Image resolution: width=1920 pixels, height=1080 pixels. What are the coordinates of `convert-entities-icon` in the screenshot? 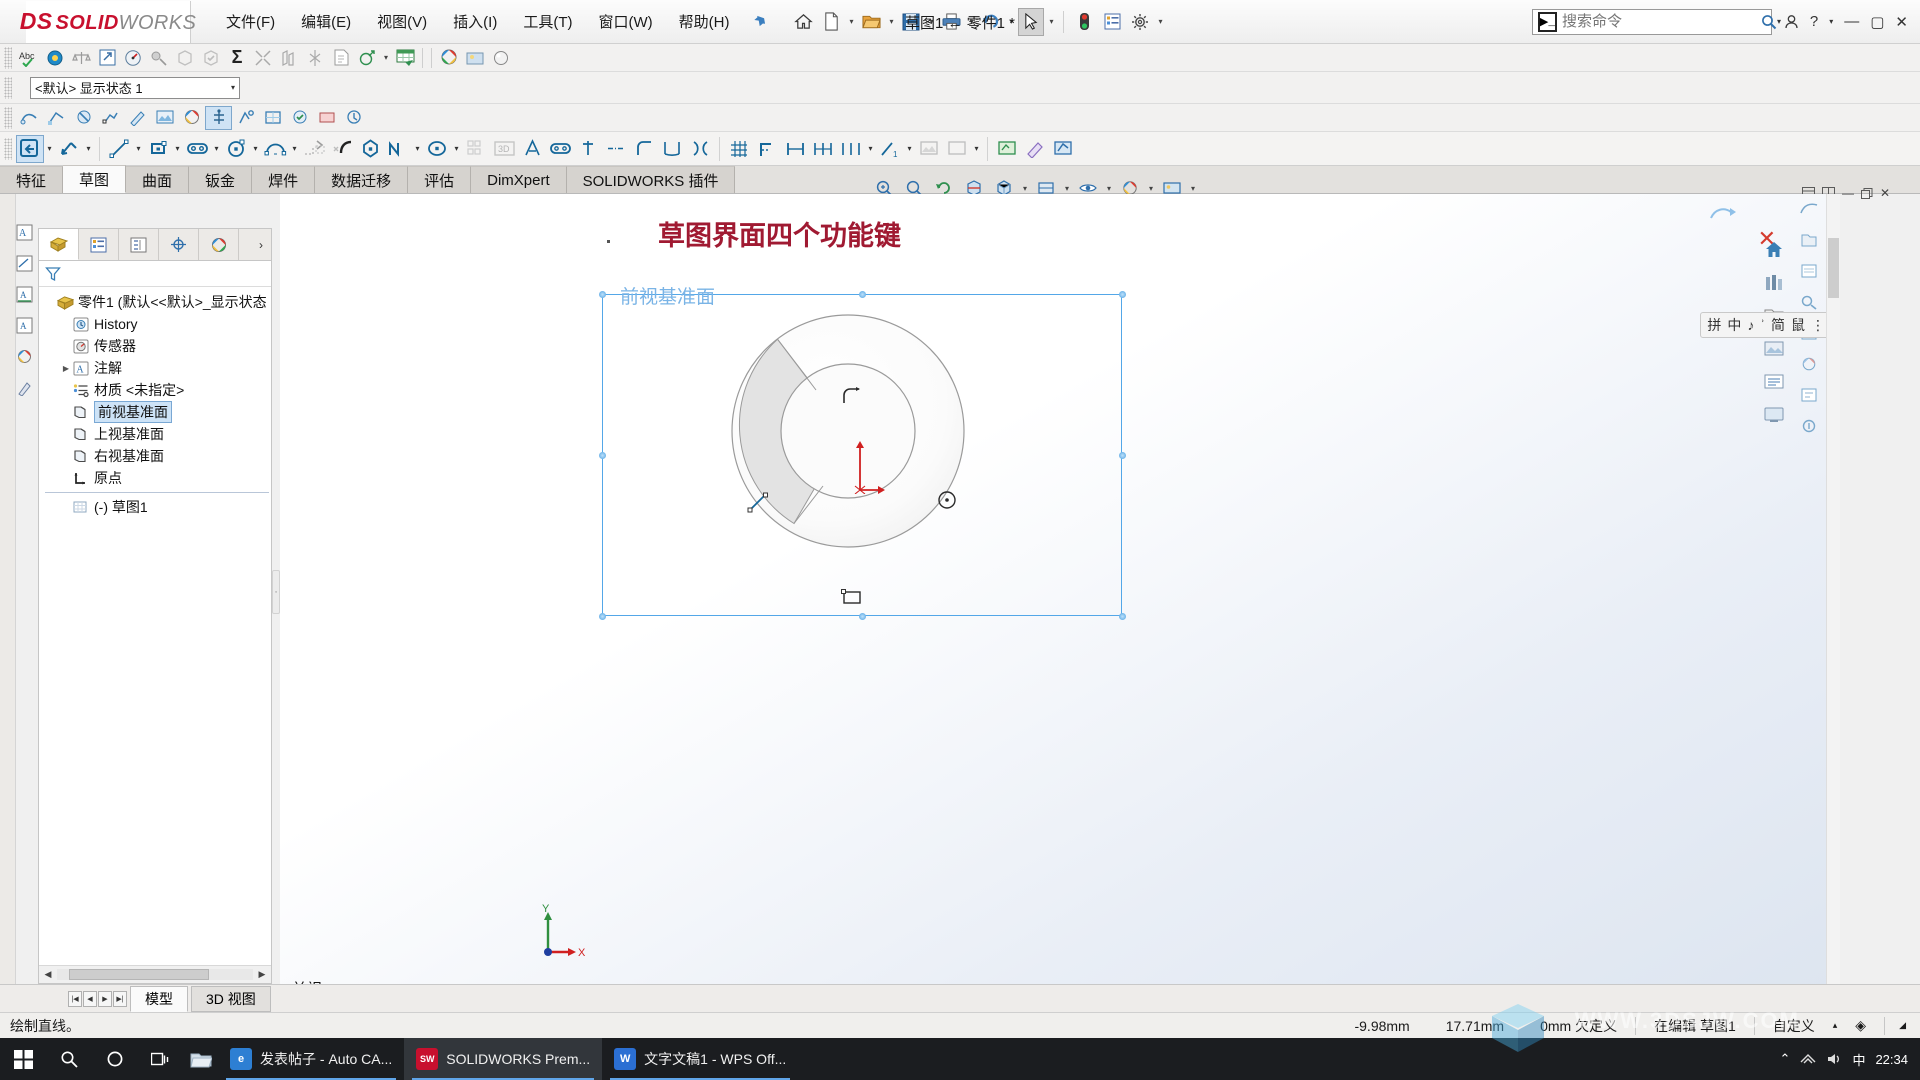 It's located at (314, 149).